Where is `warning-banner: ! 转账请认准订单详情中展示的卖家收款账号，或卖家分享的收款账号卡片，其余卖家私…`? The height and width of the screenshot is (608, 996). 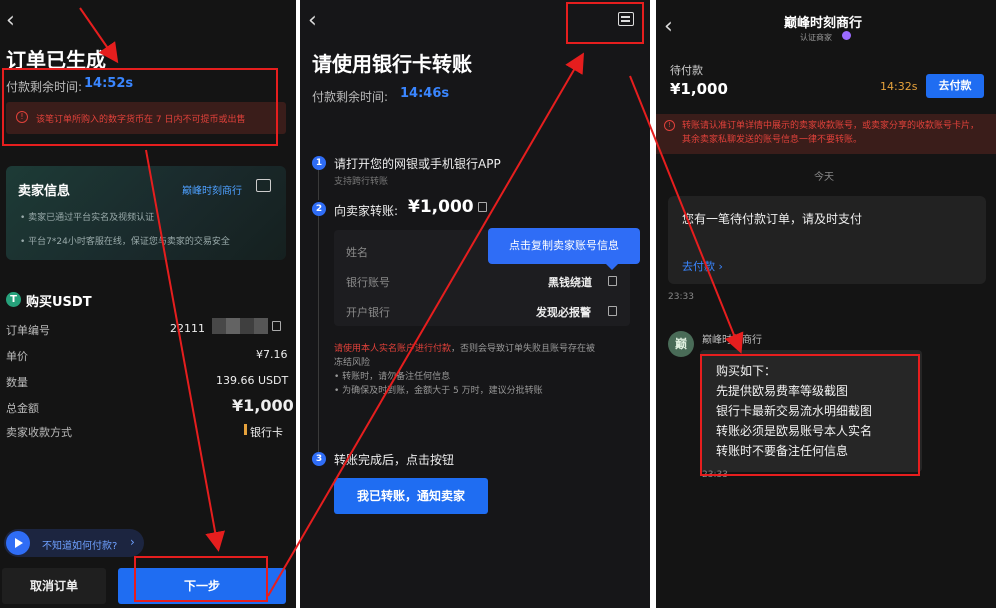
warning-banner: ! 转账请认准订单详情中展示的卖家收款账号，或卖家分享的收款账号卡片，其余卖家私… is located at coordinates (826, 134).